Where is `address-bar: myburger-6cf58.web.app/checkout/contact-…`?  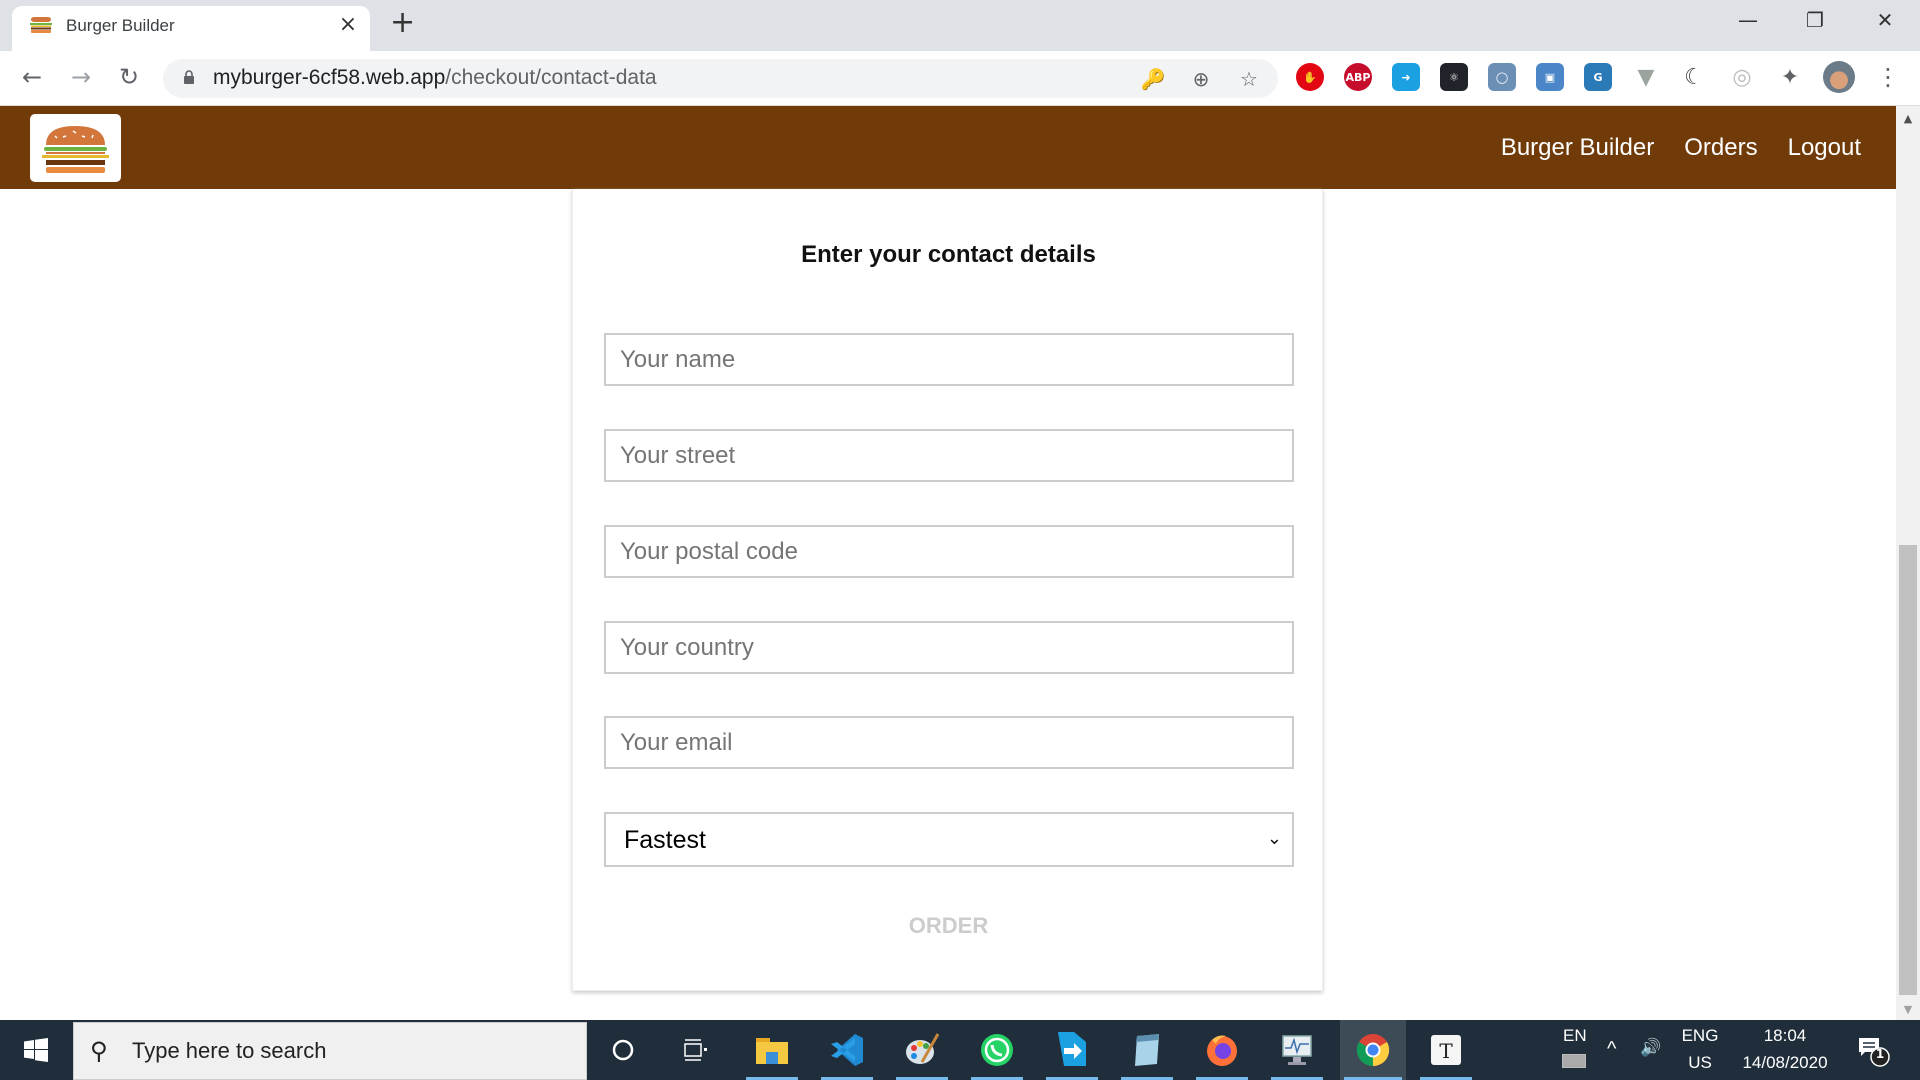 address-bar: myburger-6cf58.web.app/checkout/contact-… is located at coordinates (720, 78).